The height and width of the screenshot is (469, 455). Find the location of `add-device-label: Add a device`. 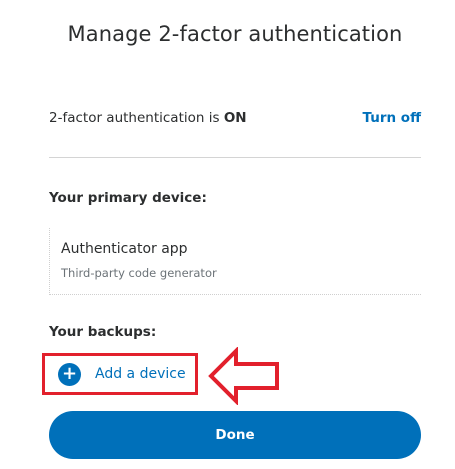

add-device-label: Add a device is located at coordinates (140, 374).